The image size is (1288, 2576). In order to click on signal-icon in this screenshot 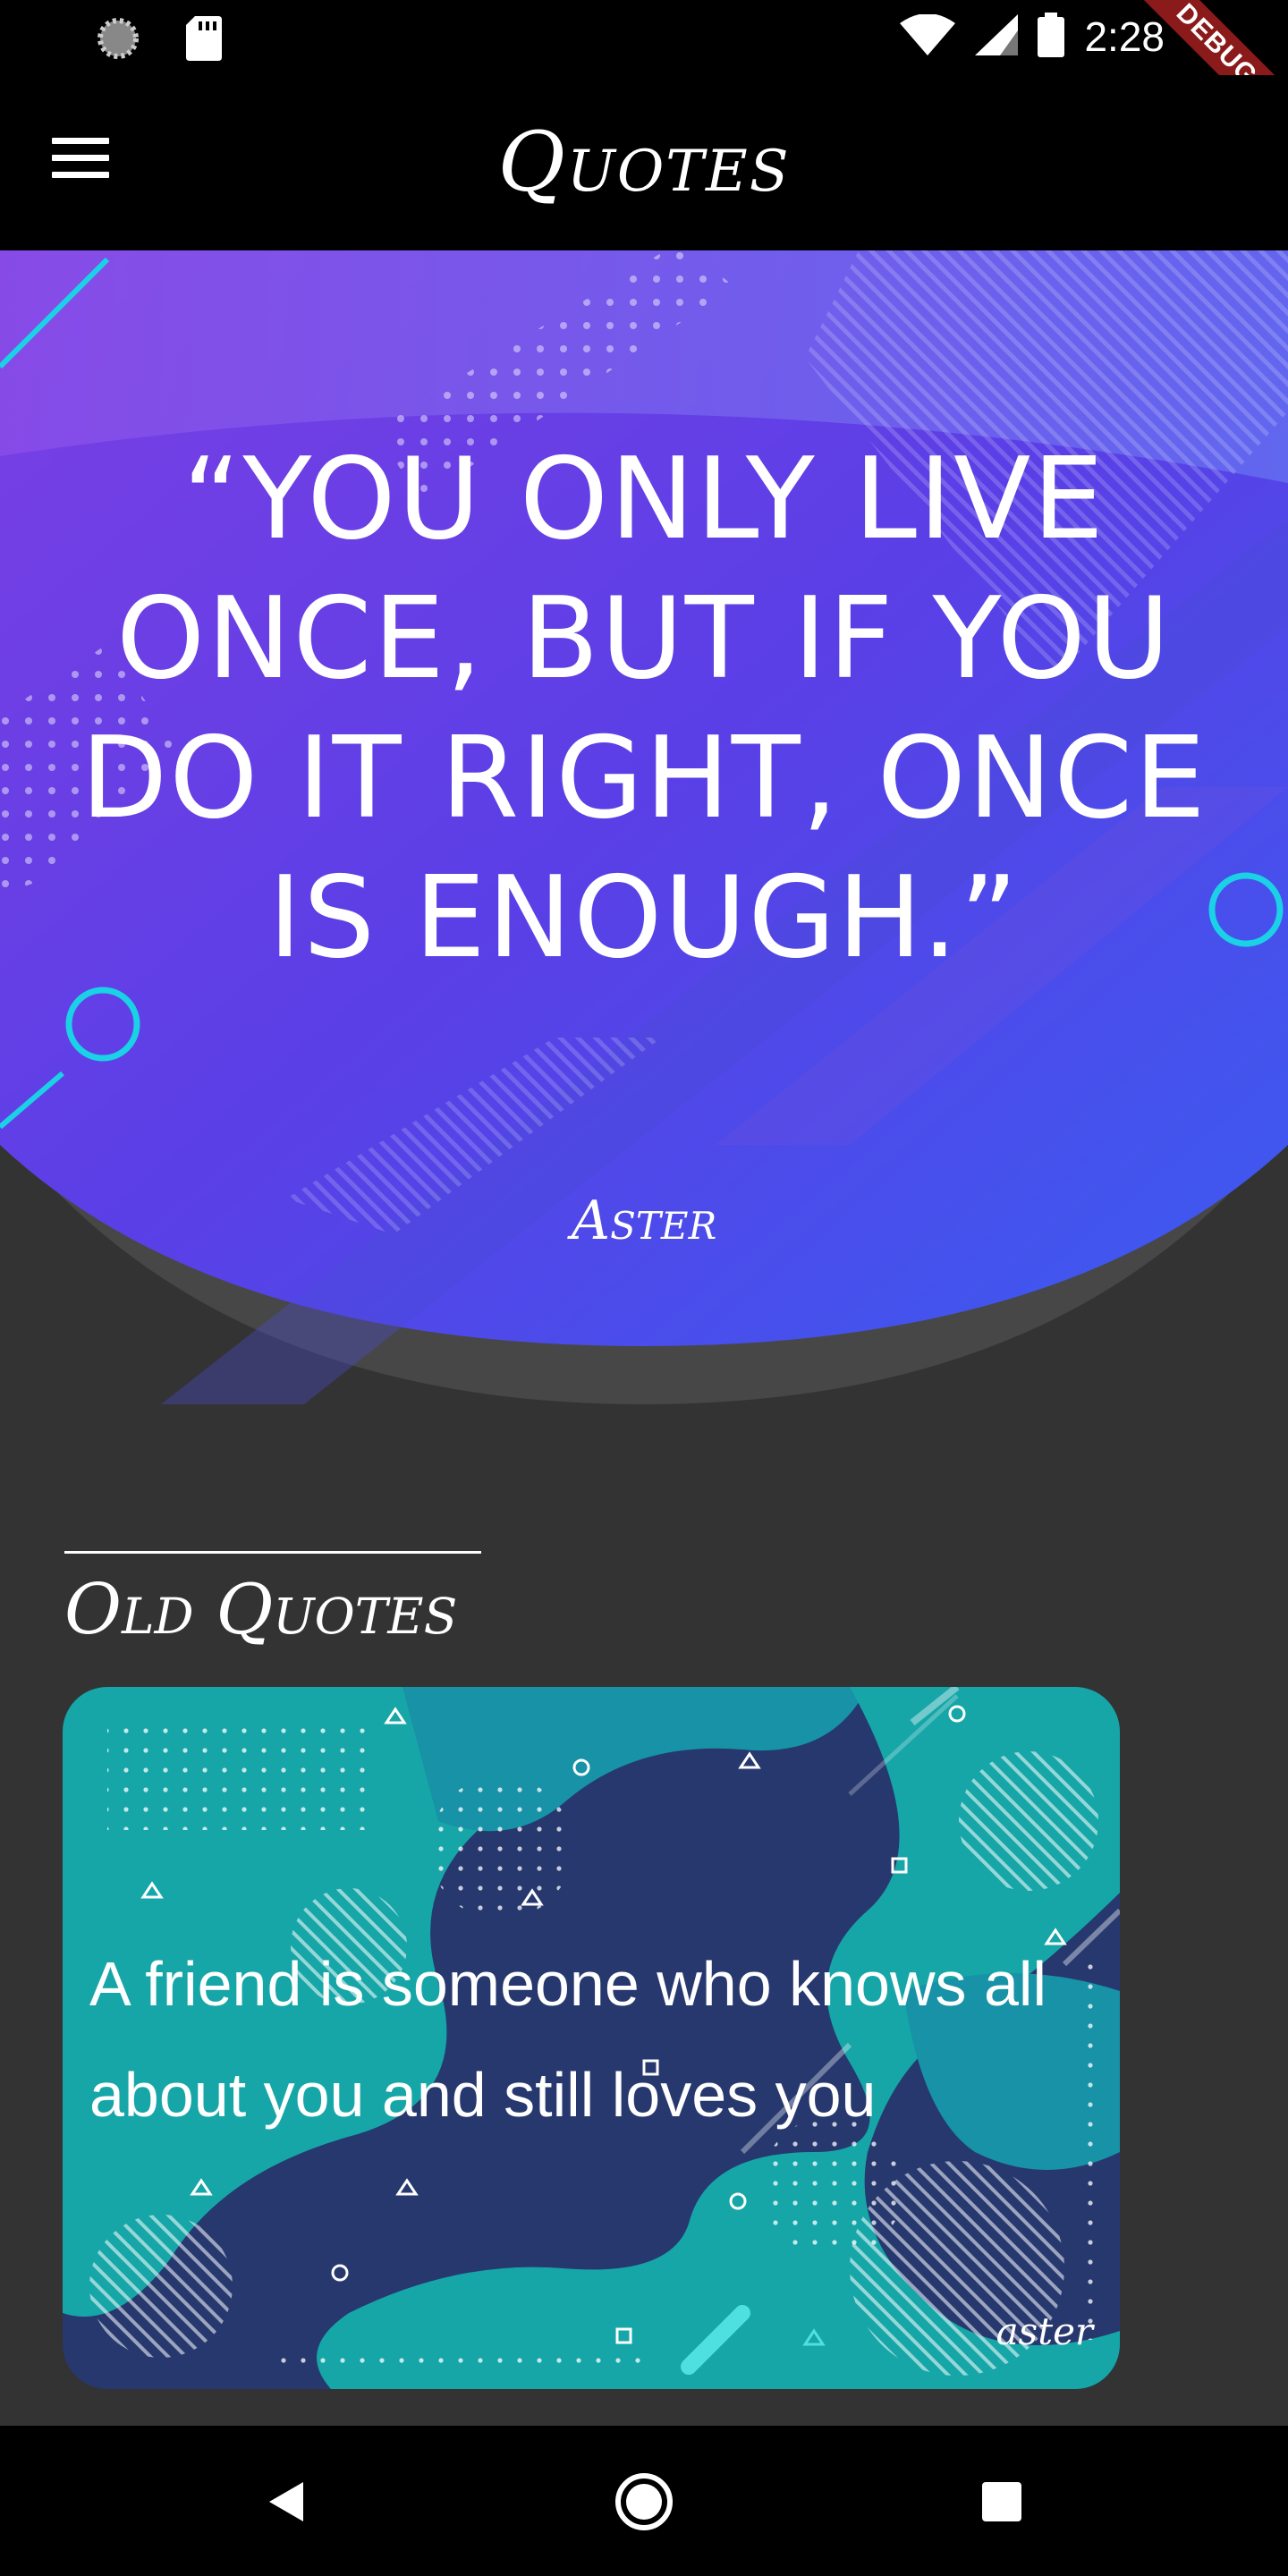, I will do `click(997, 36)`.